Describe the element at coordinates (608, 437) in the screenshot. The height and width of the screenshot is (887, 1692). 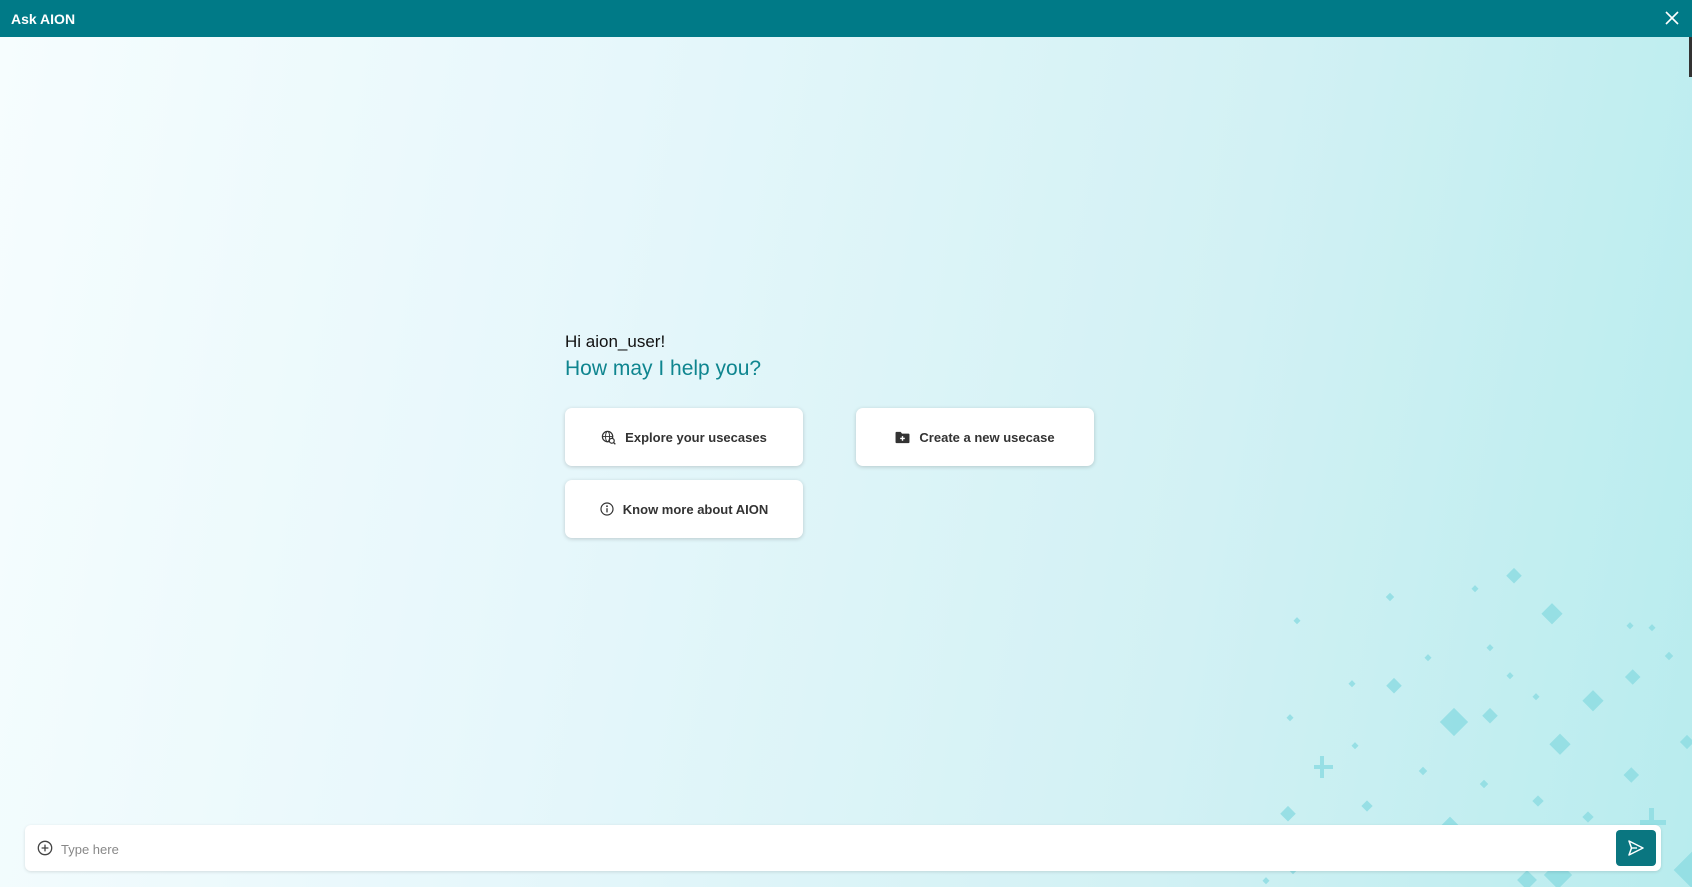
I see `globe-search-icon` at that location.